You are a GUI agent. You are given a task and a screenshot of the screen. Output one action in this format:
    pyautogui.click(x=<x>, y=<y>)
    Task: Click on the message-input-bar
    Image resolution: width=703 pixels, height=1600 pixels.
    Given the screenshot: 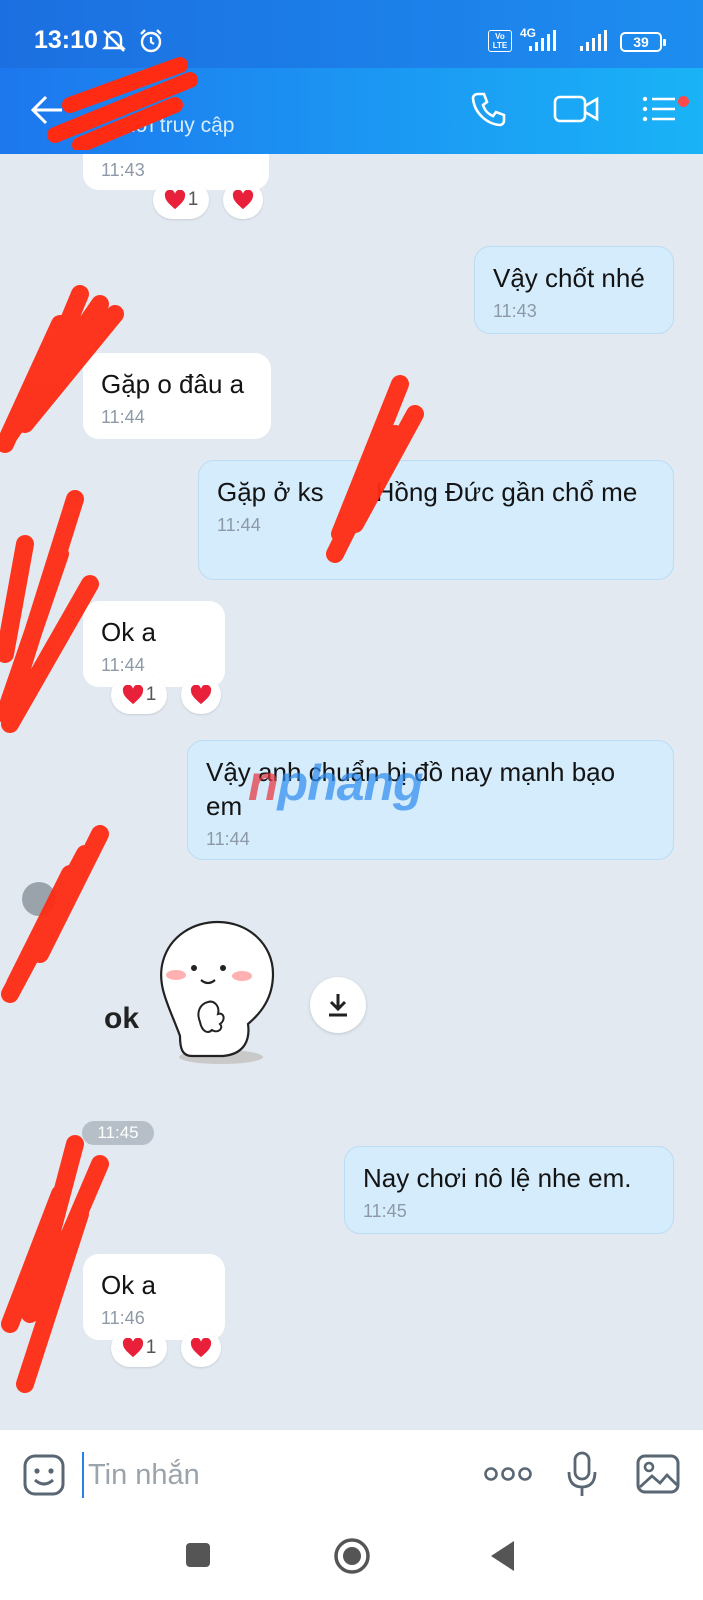 What is the action you would take?
    pyautogui.click(x=351, y=1474)
    